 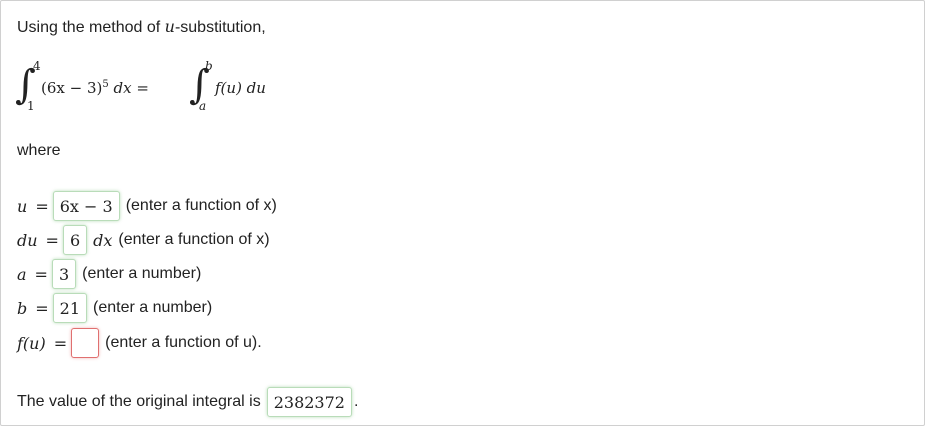 What do you see at coordinates (122, 88) in the screenshot?
I see `differential: dx` at bounding box center [122, 88].